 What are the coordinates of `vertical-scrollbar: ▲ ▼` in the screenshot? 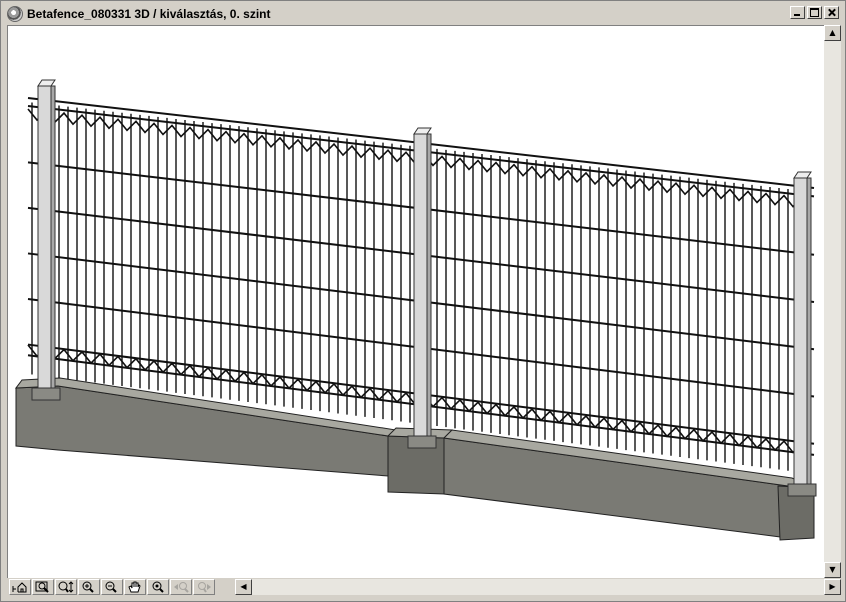 It's located at (832, 301).